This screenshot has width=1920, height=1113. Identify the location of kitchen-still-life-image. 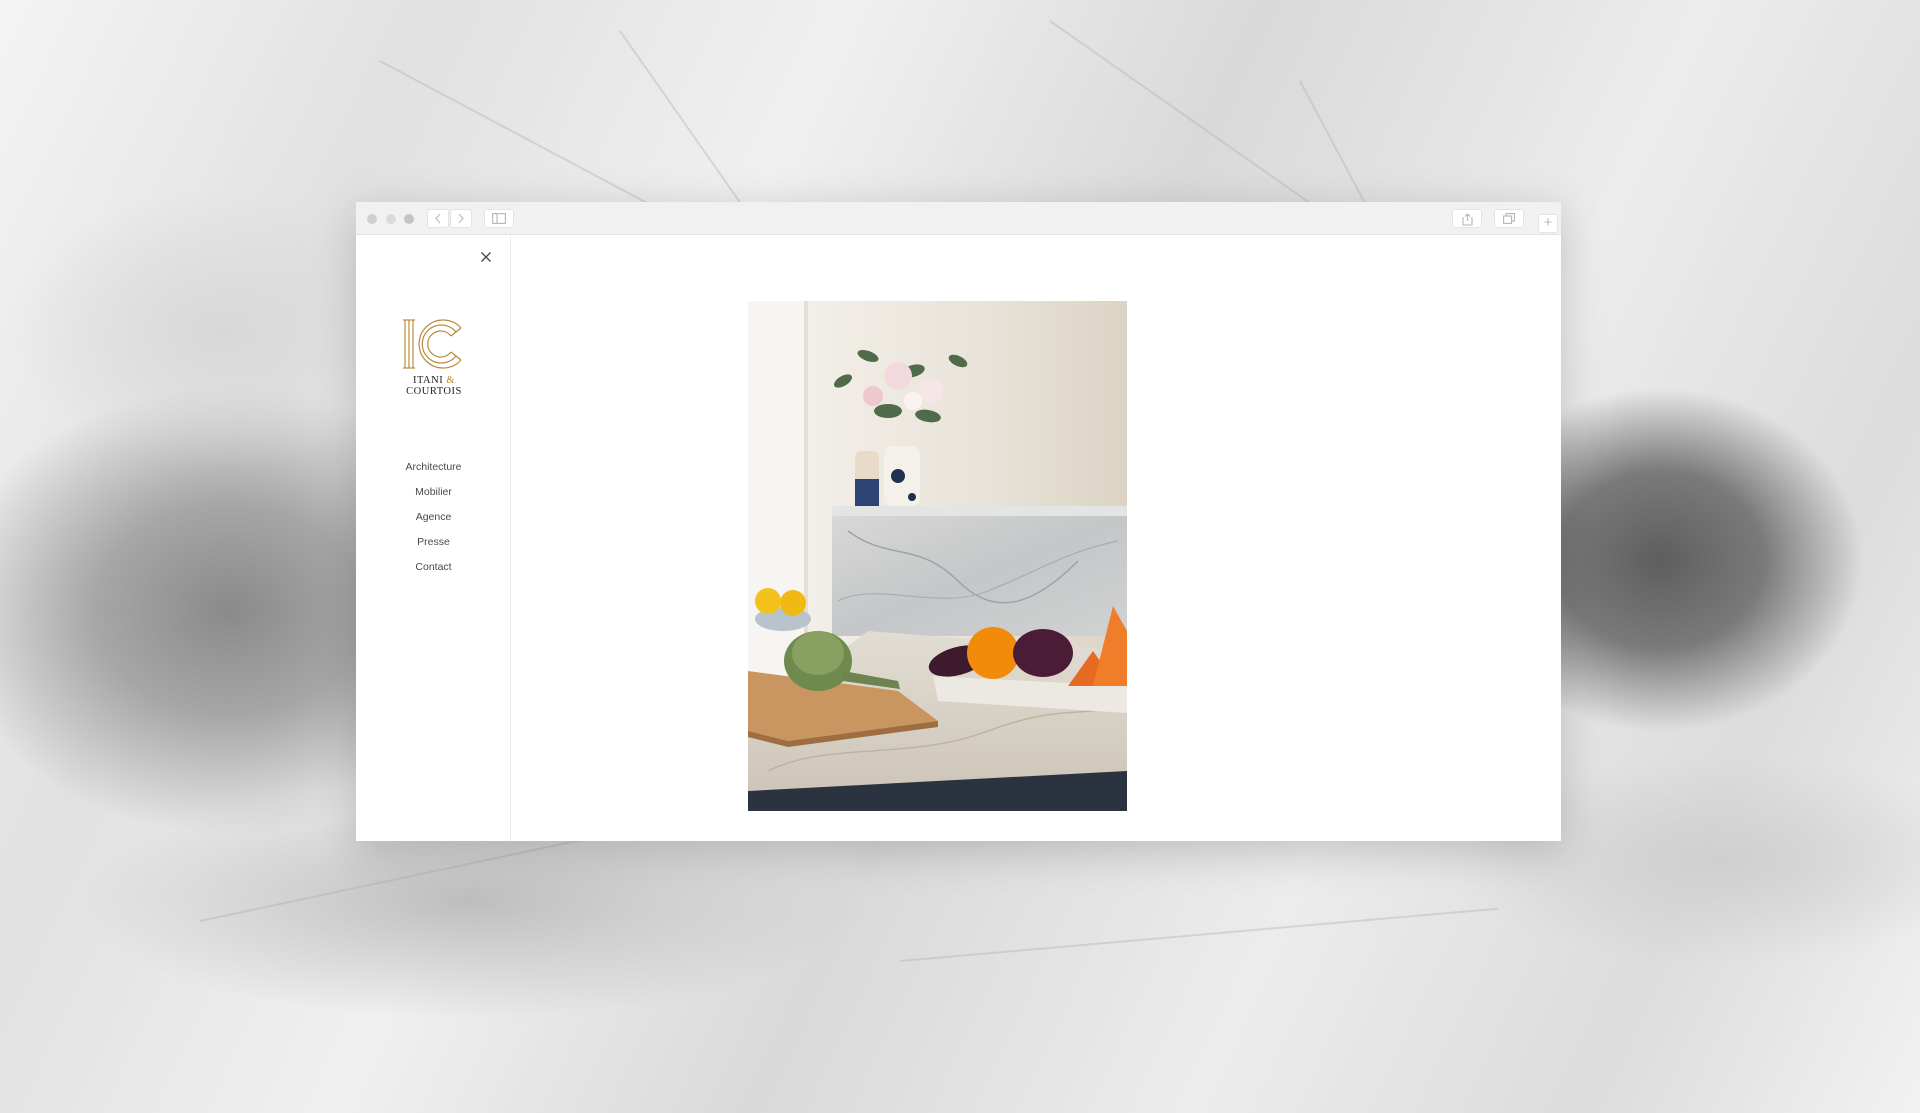
(937, 556).